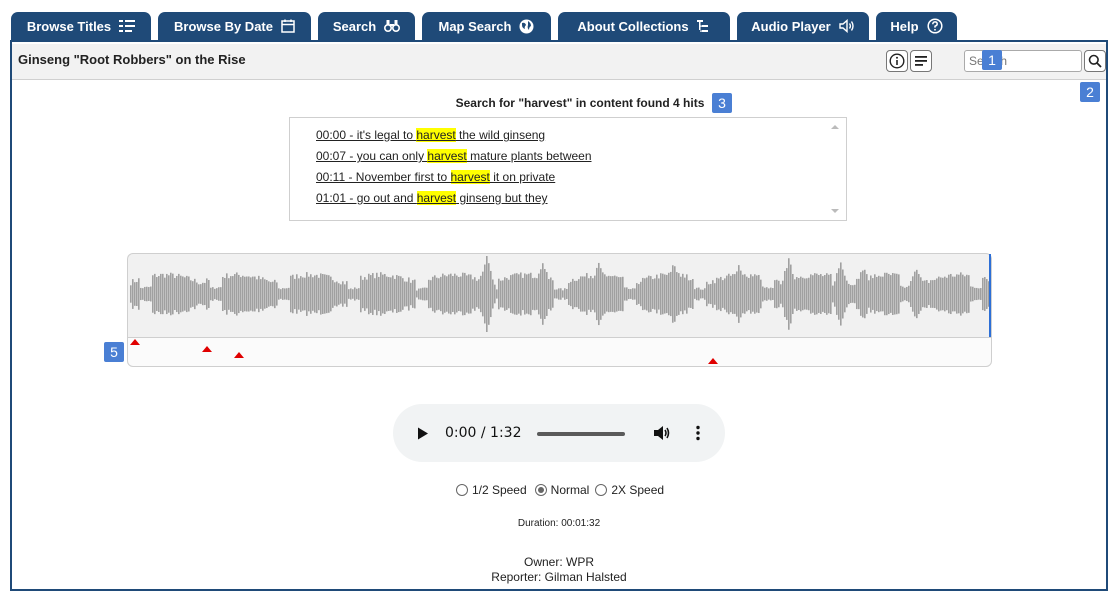 The height and width of the screenshot is (595, 1118). What do you see at coordinates (581, 434) in the screenshot?
I see `progress-slider` at bounding box center [581, 434].